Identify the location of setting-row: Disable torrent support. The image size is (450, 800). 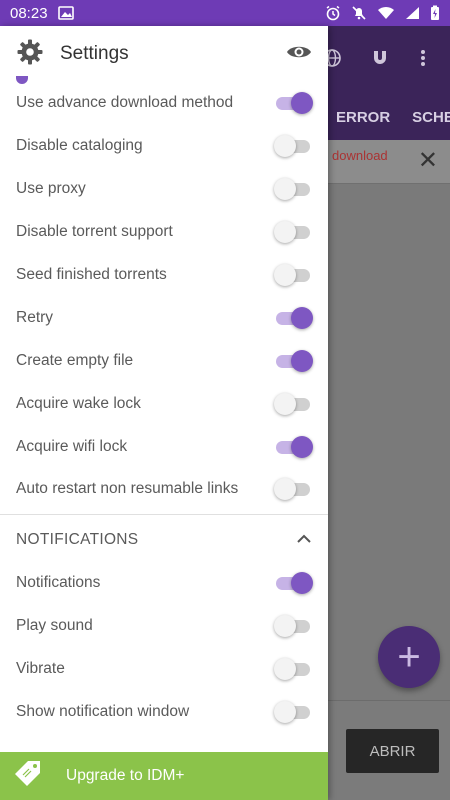
(164, 232).